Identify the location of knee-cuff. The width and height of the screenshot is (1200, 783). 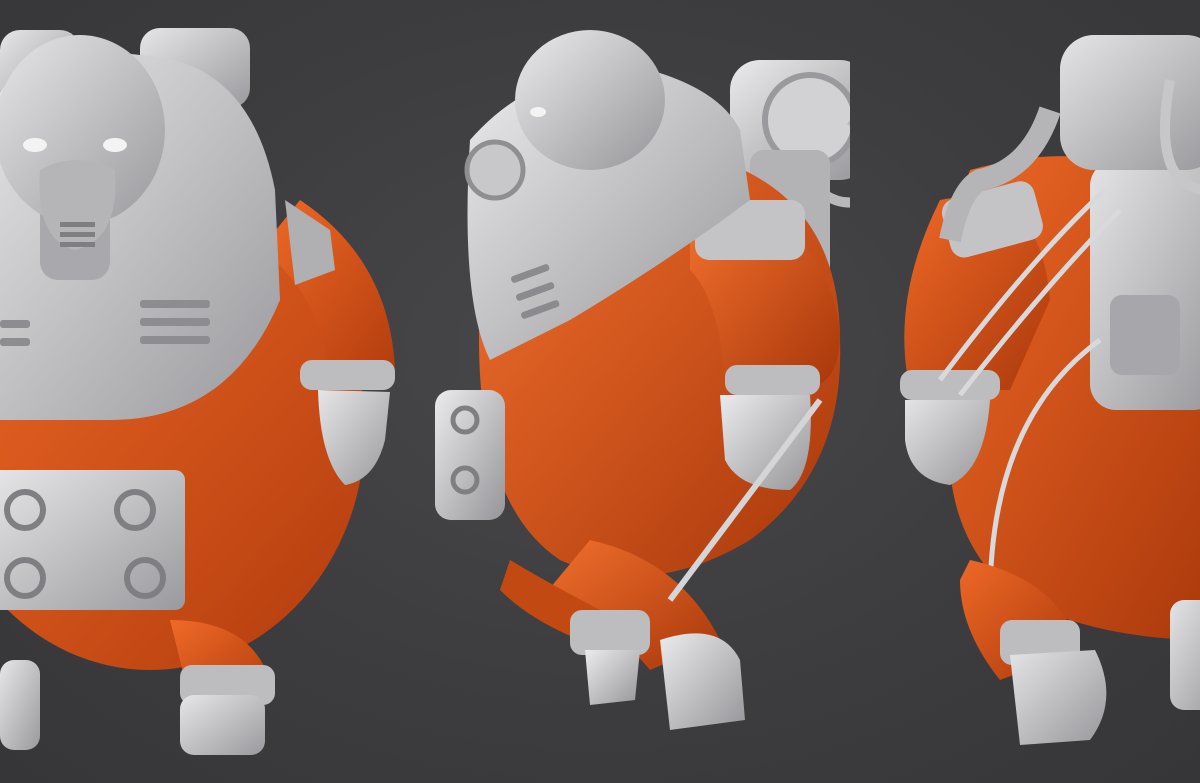
(610, 632).